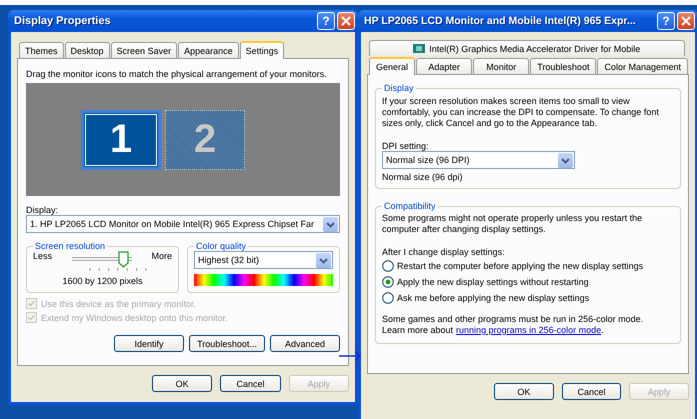  What do you see at coordinates (183, 224) in the screenshot?
I see `display-dropdown: 1. HP LP2065 LCD Monitor on Mobile Intel(R) 965 Express Chipset Far` at bounding box center [183, 224].